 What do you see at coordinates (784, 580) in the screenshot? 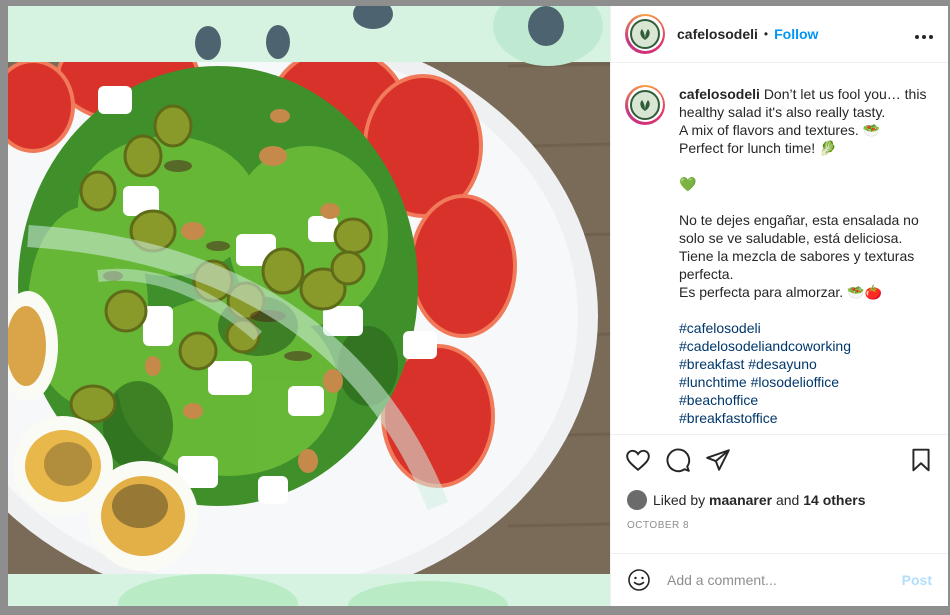
I see `comment-input` at bounding box center [784, 580].